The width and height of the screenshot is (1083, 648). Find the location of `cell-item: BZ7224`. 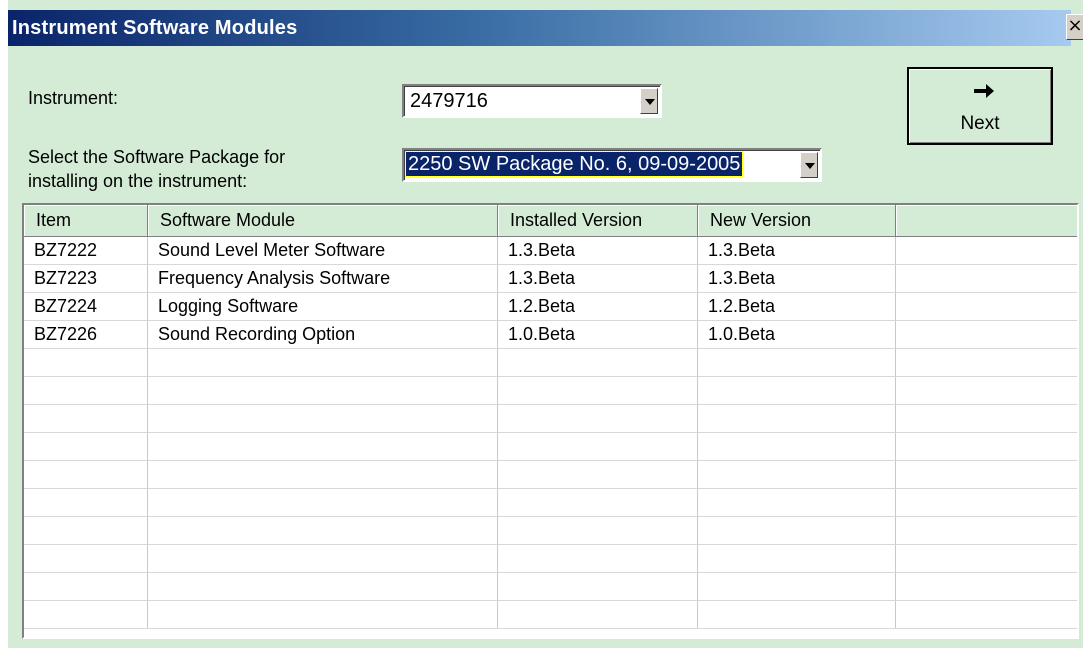

cell-item: BZ7224 is located at coordinates (86, 307).